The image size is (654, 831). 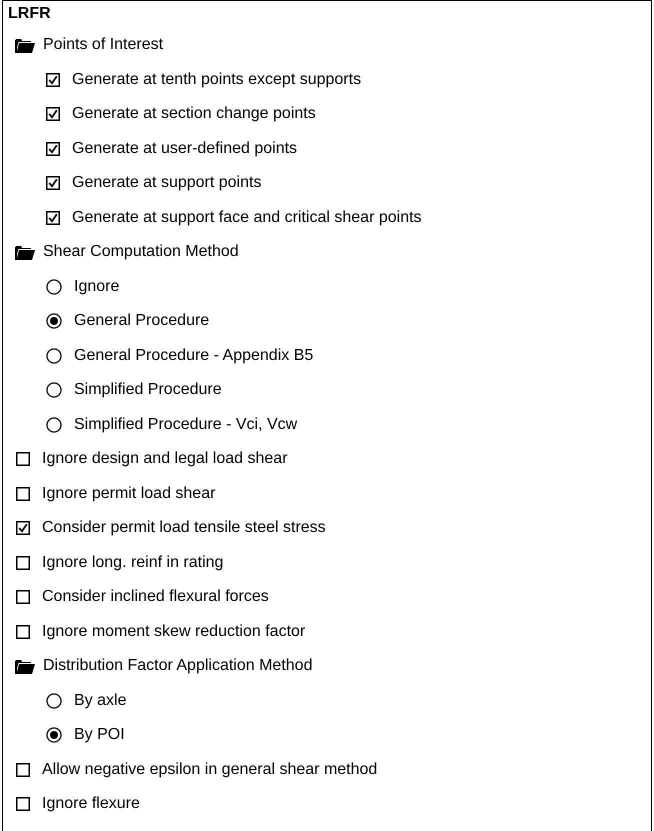 I want to click on checkbox-label: Generate at support face and critical shear points, so click(x=247, y=217).